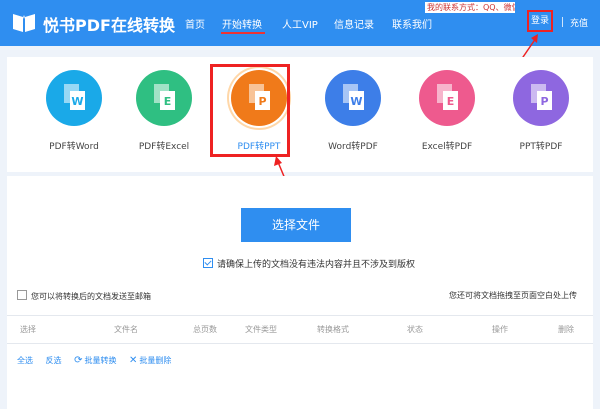 This screenshot has width=600, height=409. Describe the element at coordinates (250, 110) in the screenshot. I see `selected-tool-highlight` at that location.